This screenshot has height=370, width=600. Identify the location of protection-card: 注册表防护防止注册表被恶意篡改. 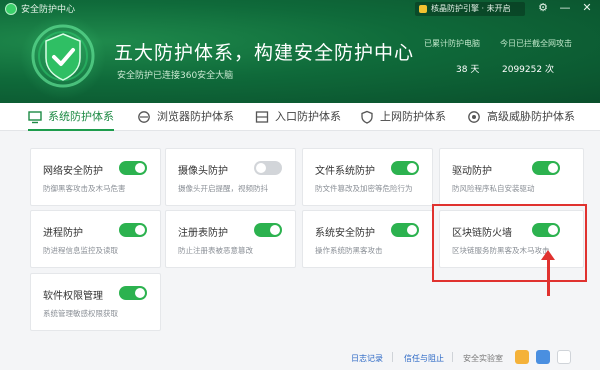
(230, 239).